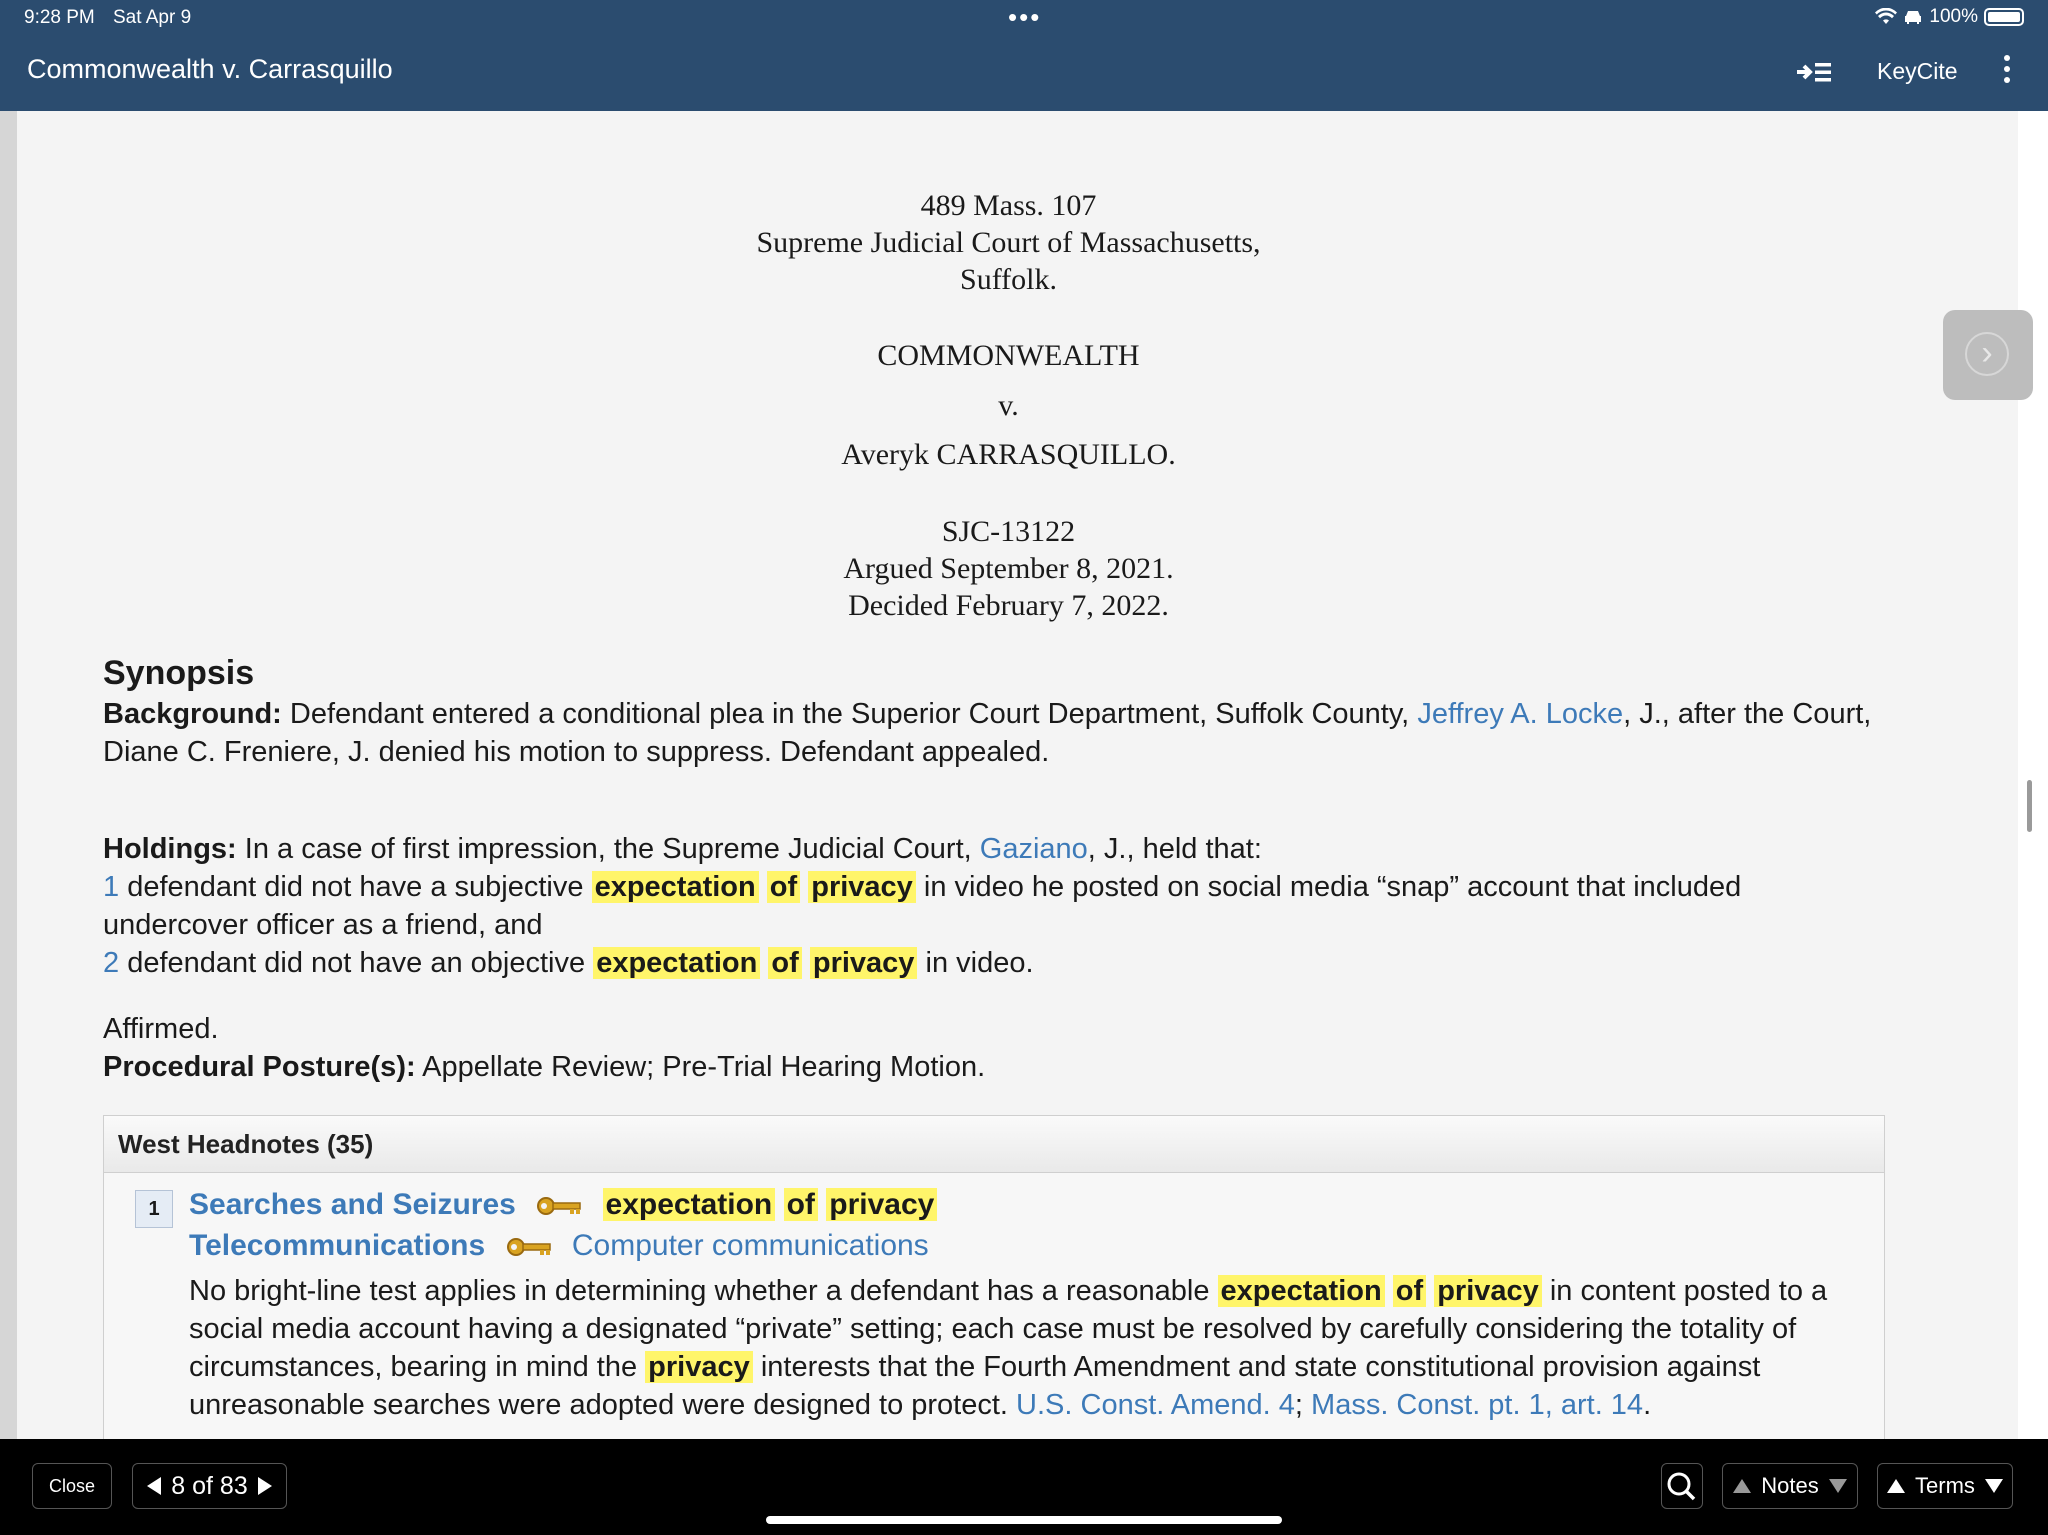 Image resolution: width=2048 pixels, height=1535 pixels. What do you see at coordinates (1917, 71) in the screenshot?
I see `keycite-button: KeyCite` at bounding box center [1917, 71].